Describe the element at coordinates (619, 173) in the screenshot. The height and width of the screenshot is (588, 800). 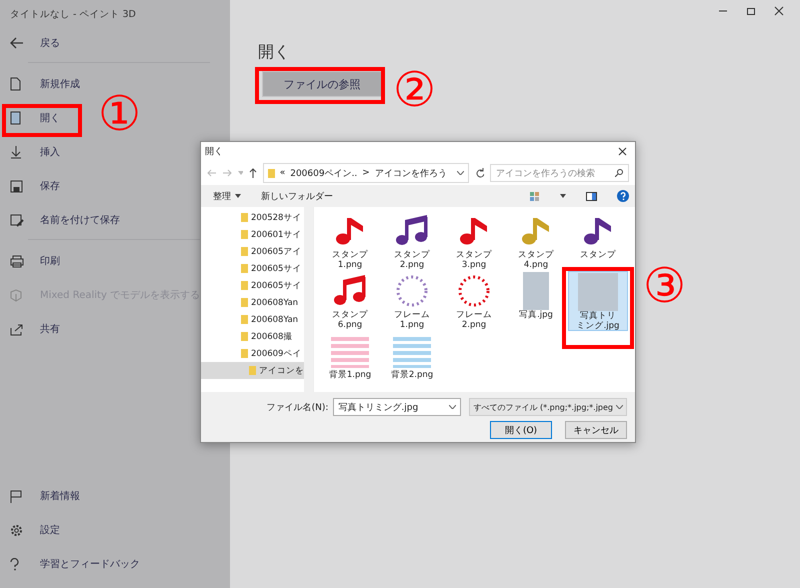
I see `search-icon` at that location.